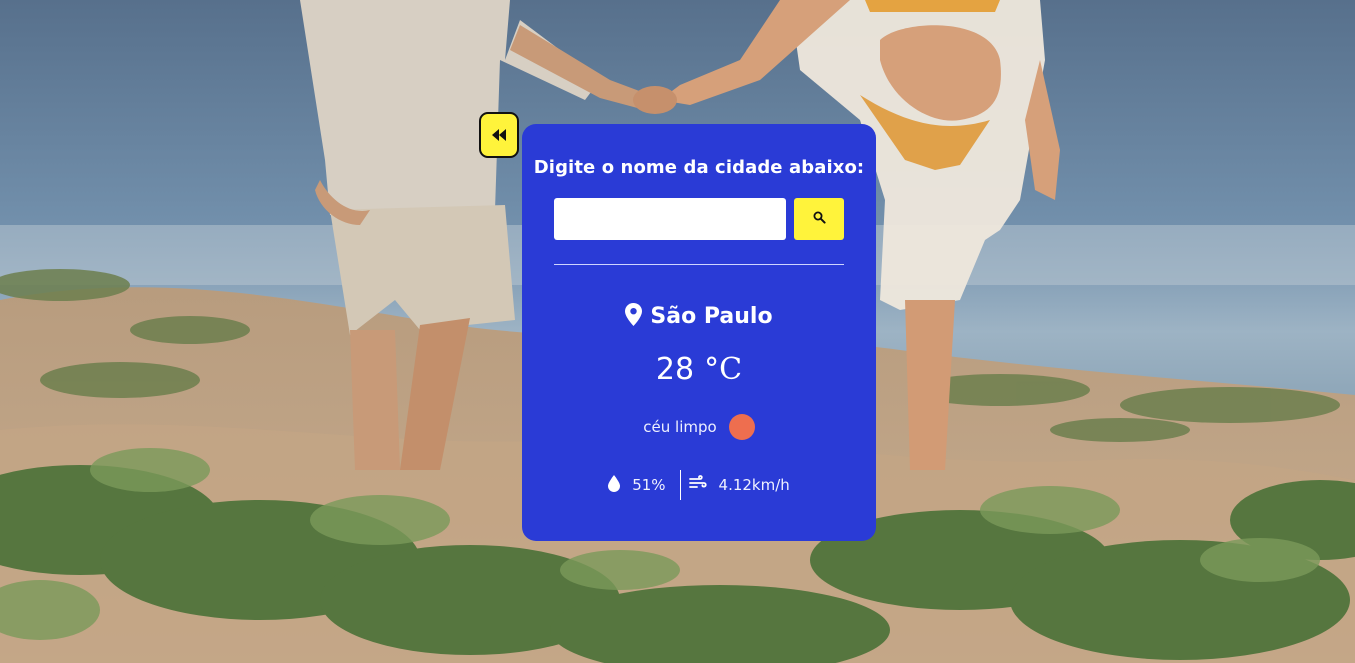 This screenshot has height=663, width=1355. I want to click on wind-icon, so click(697, 485).